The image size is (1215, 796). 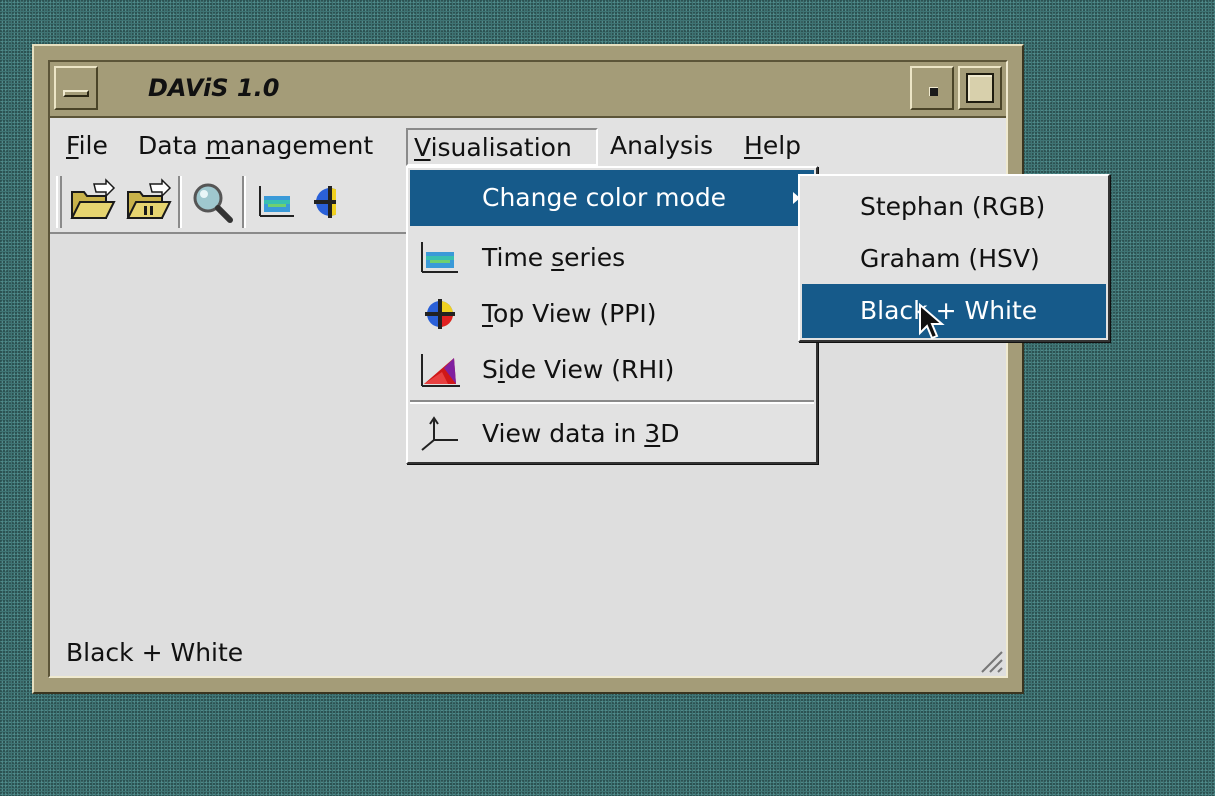 I want to click on menu-item-time-series: Time series, so click(x=612, y=258).